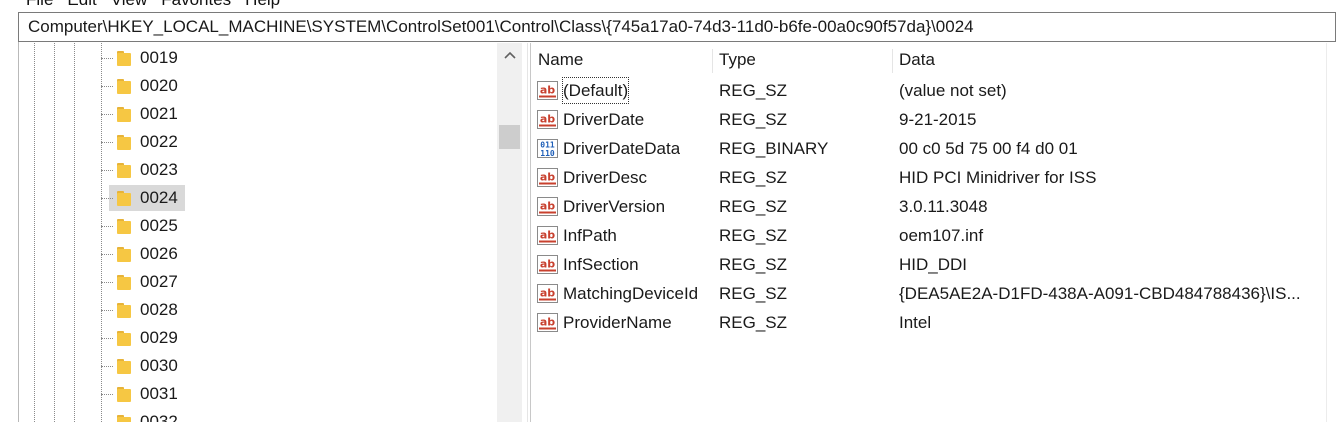  What do you see at coordinates (159, 281) in the screenshot?
I see `tree-item-label: 0027` at bounding box center [159, 281].